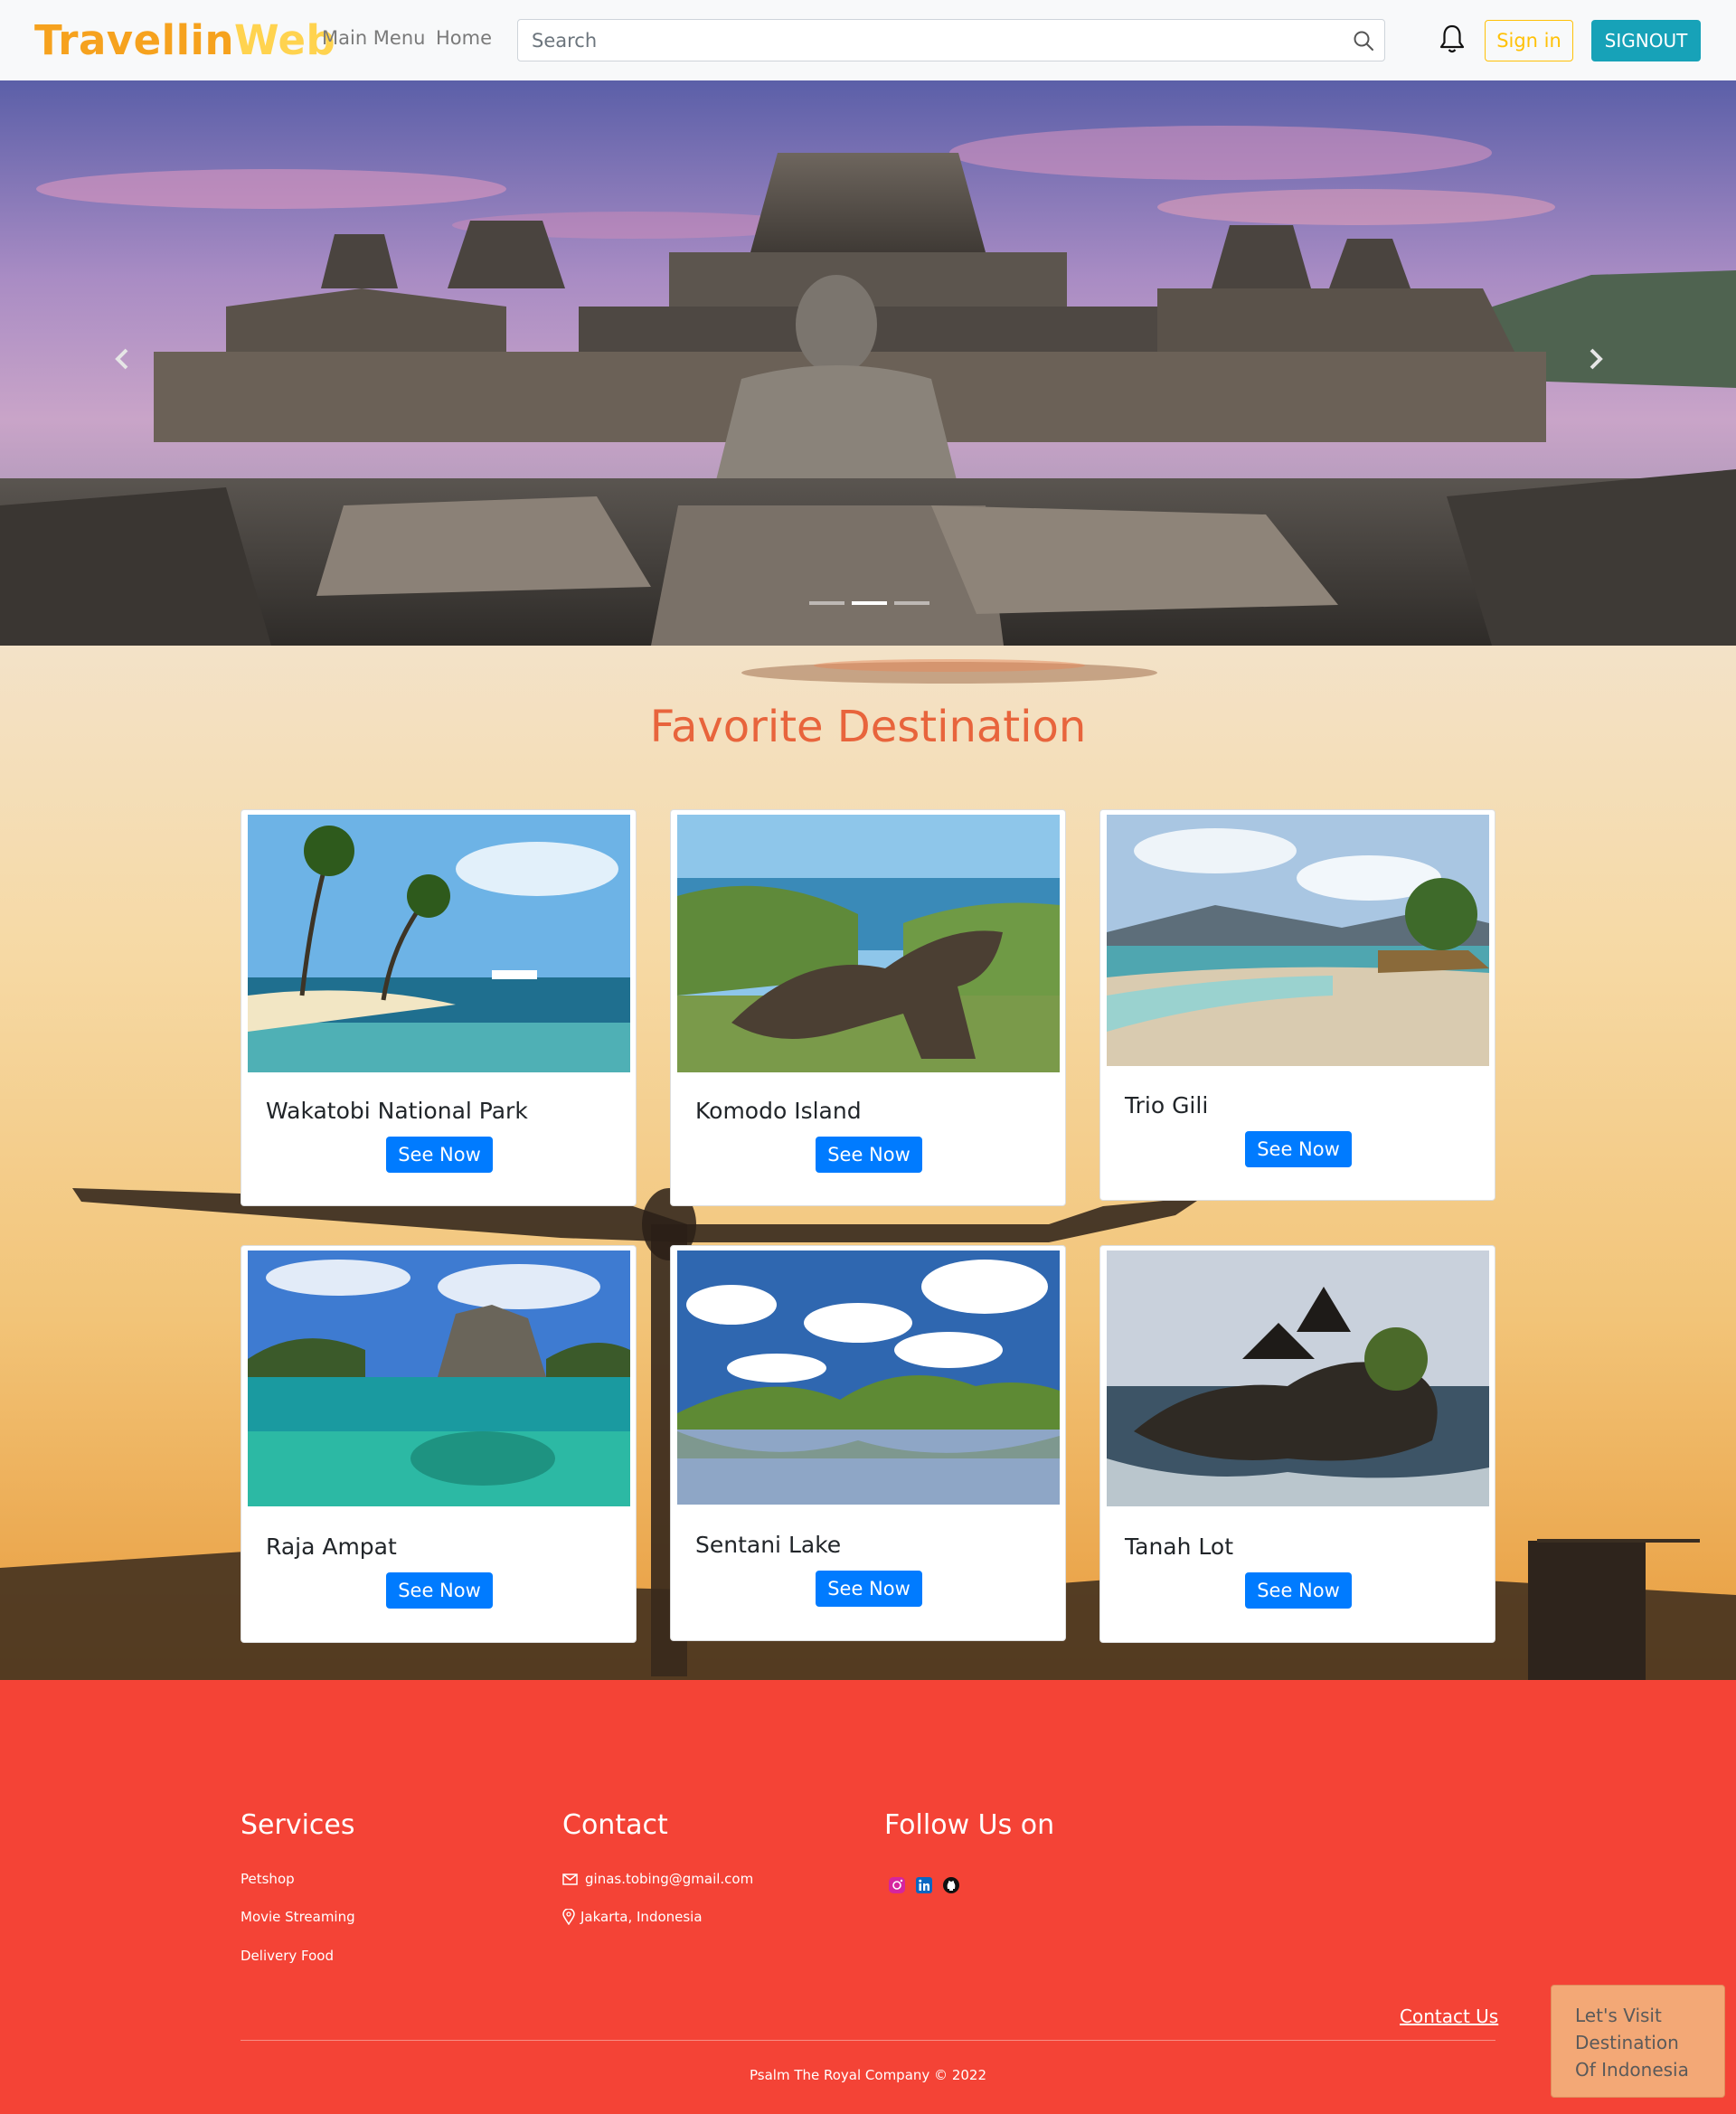 The image size is (1736, 2114). What do you see at coordinates (1605, 365) in the screenshot?
I see `carousel-next-button` at bounding box center [1605, 365].